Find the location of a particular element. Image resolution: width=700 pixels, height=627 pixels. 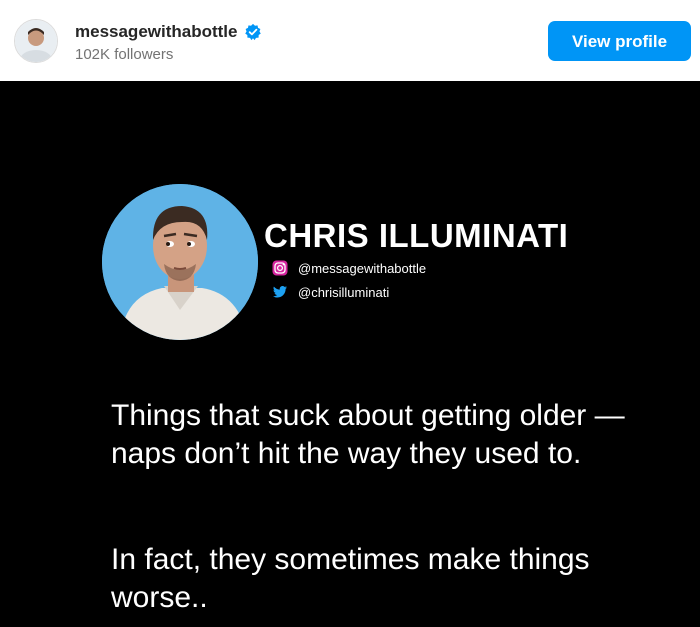

twitter-handle-row: @chrisilluminati is located at coordinates (330, 292).